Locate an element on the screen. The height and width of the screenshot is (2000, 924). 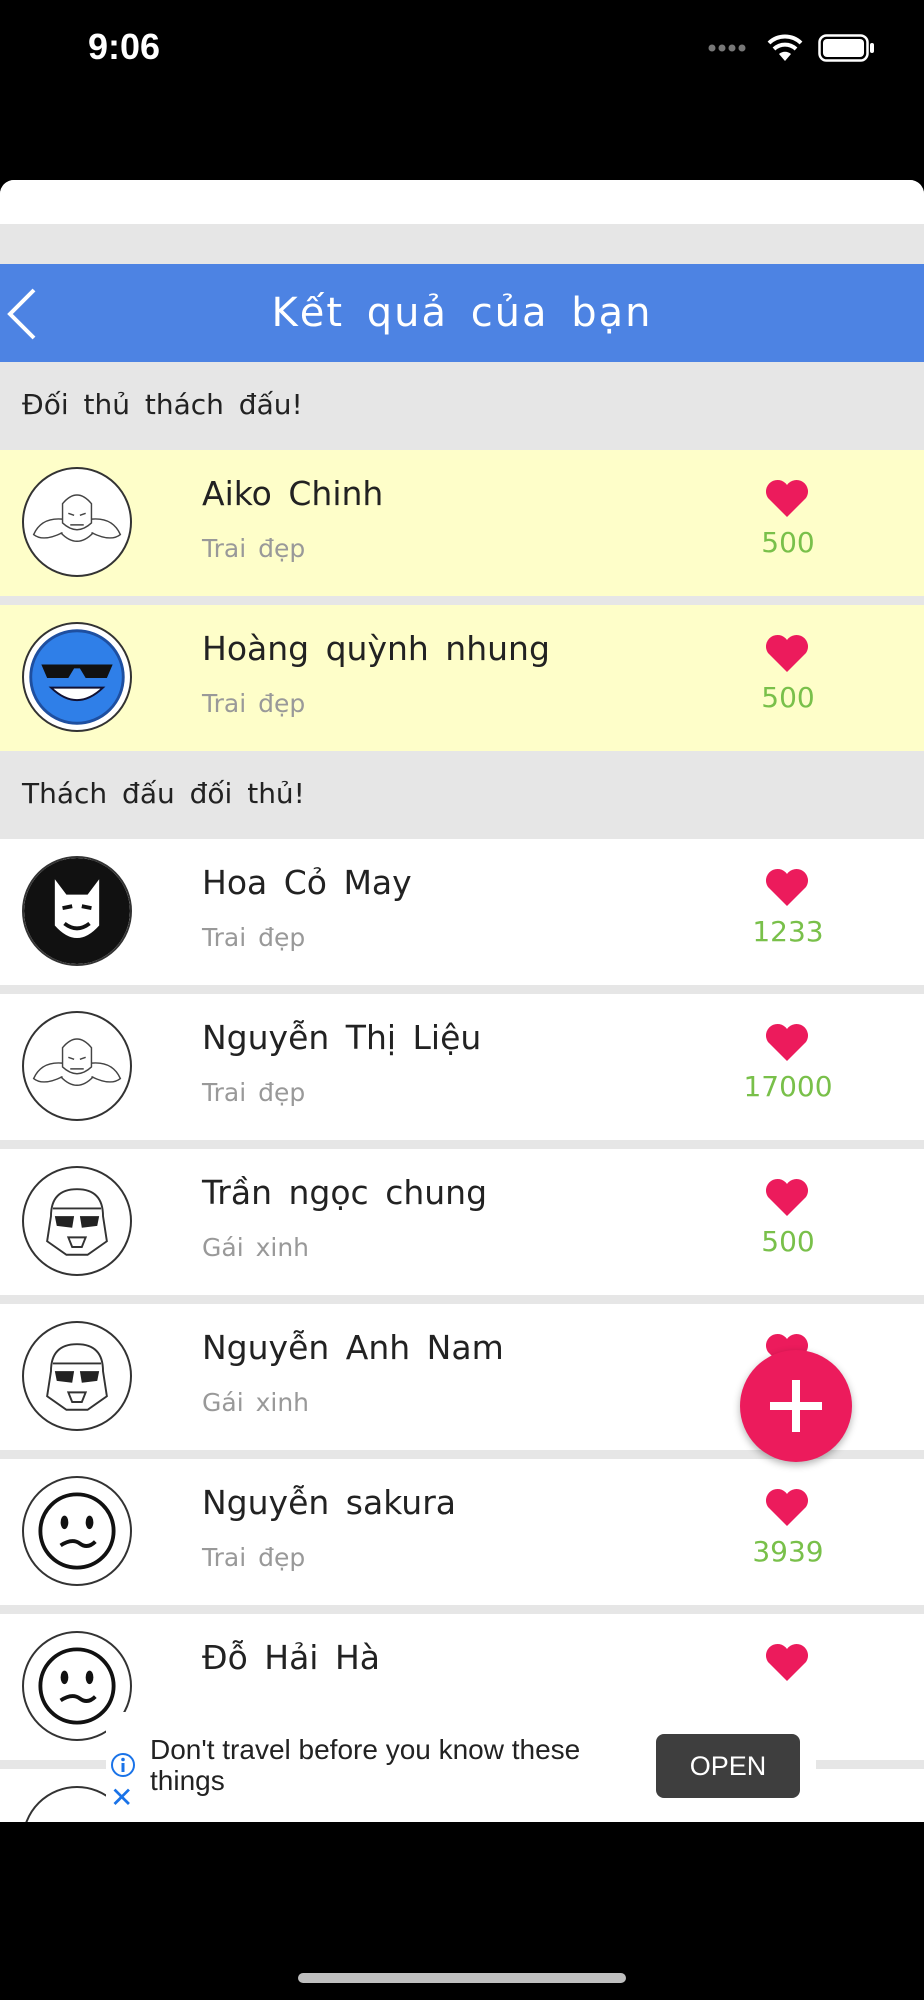
info-icon is located at coordinates (123, 1765).